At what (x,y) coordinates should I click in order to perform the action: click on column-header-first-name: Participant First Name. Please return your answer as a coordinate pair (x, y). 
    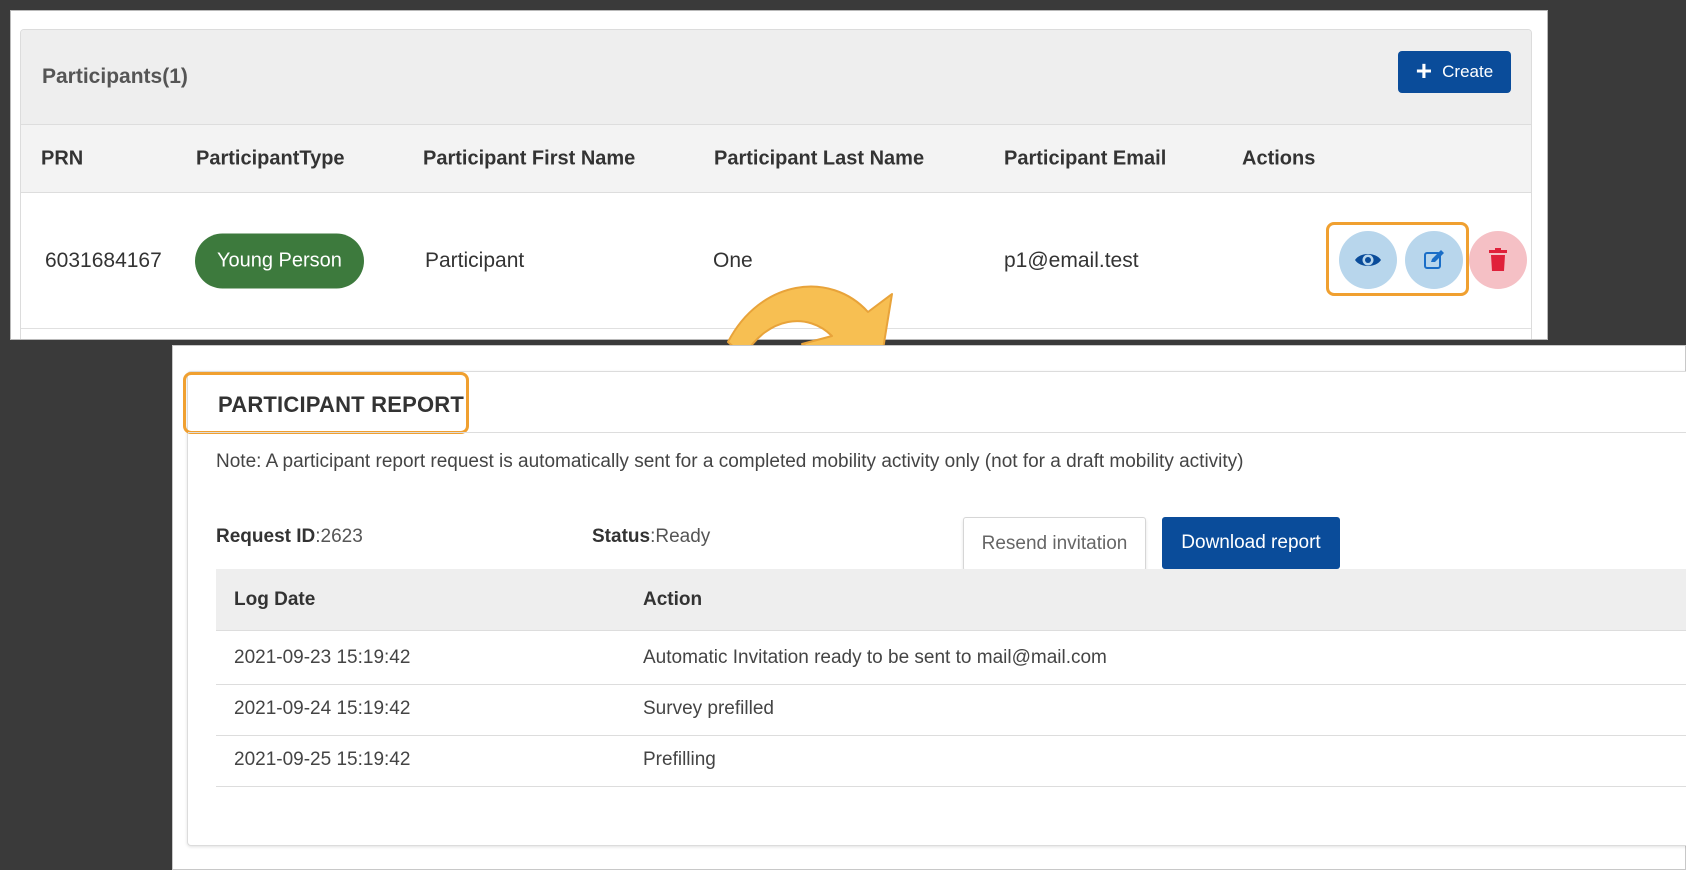
    Looking at the image, I should click on (529, 158).